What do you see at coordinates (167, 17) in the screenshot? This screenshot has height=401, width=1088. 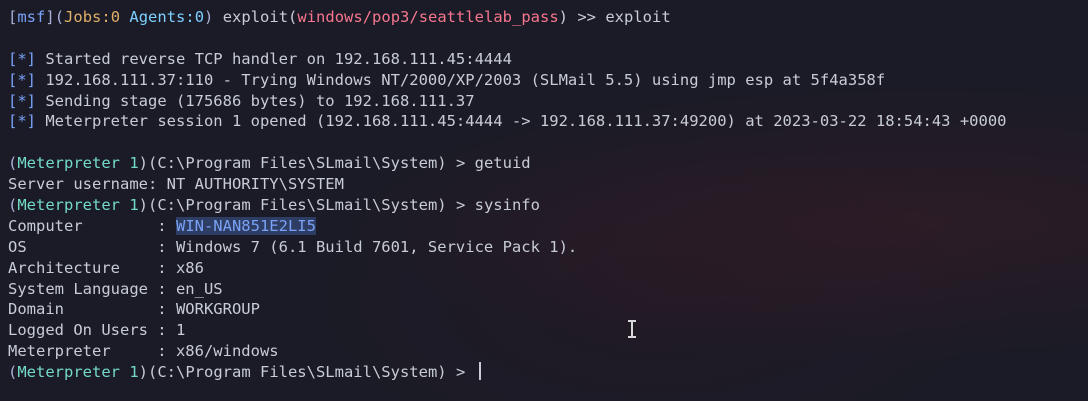 I see `prompt-agents: Agents:0` at bounding box center [167, 17].